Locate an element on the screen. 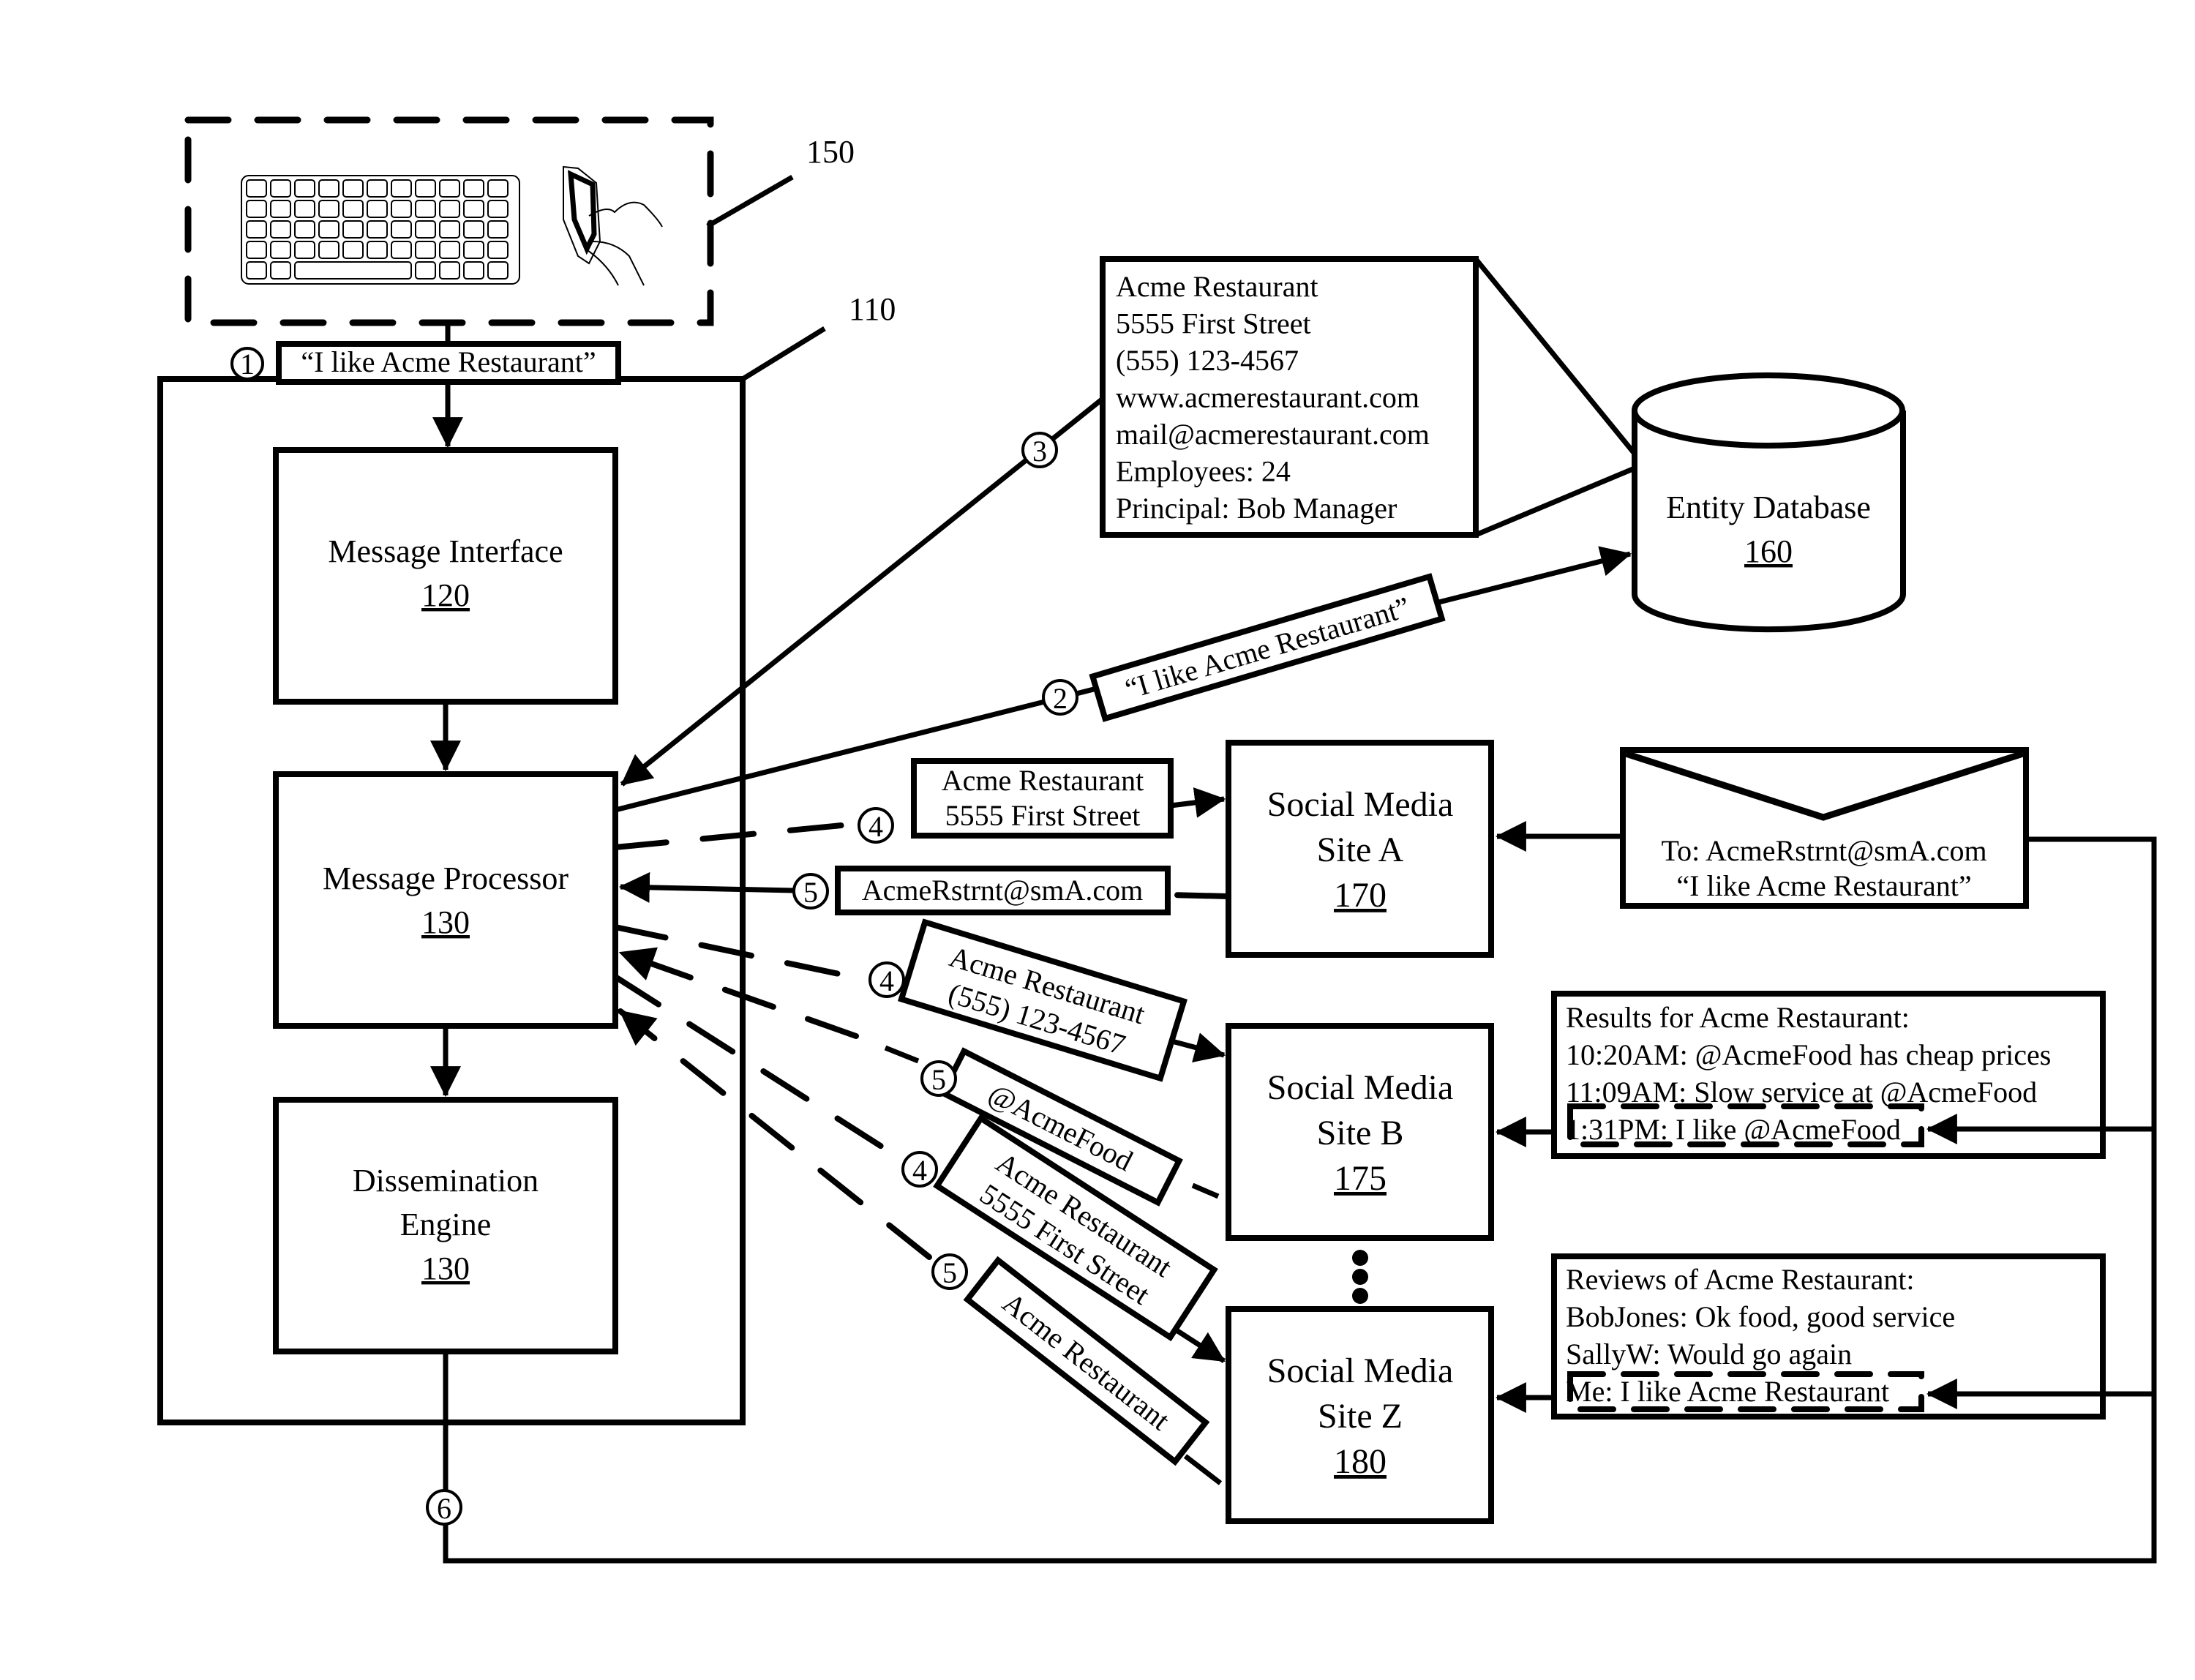 The image size is (2195, 1680). step-4-number-b: 4 is located at coordinates (886, 980).